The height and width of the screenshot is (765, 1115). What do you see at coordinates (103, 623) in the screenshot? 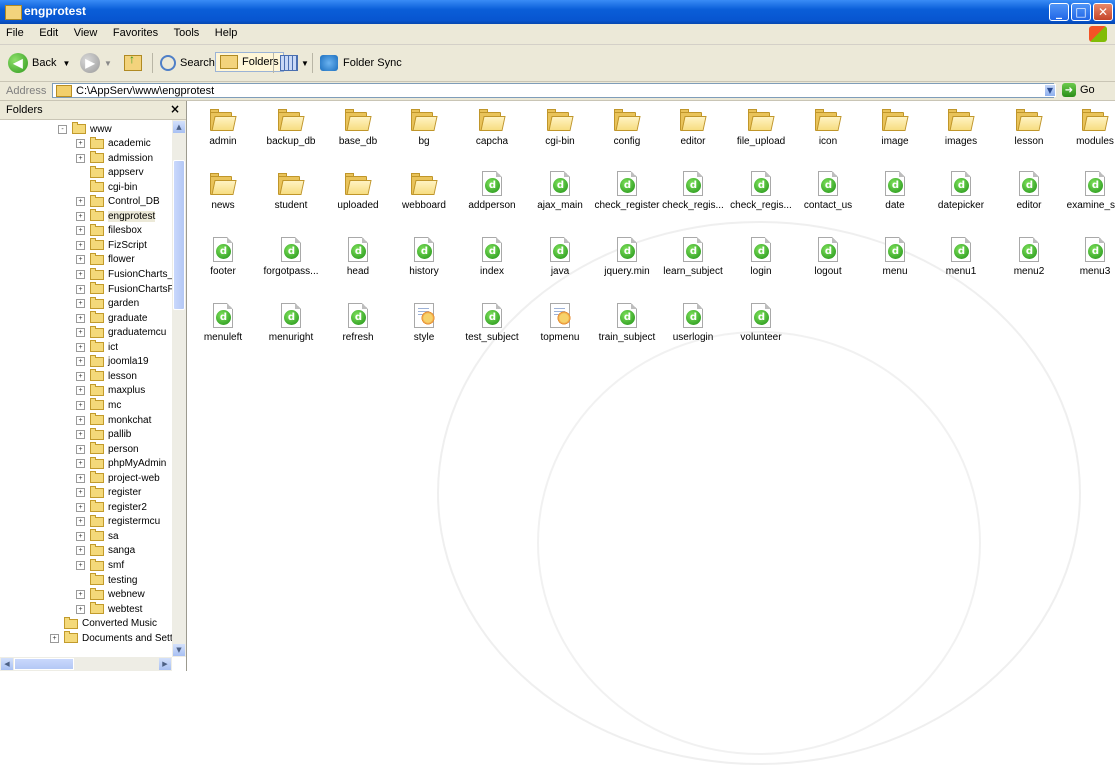
I see `tree-item: Converted Music` at bounding box center [103, 623].